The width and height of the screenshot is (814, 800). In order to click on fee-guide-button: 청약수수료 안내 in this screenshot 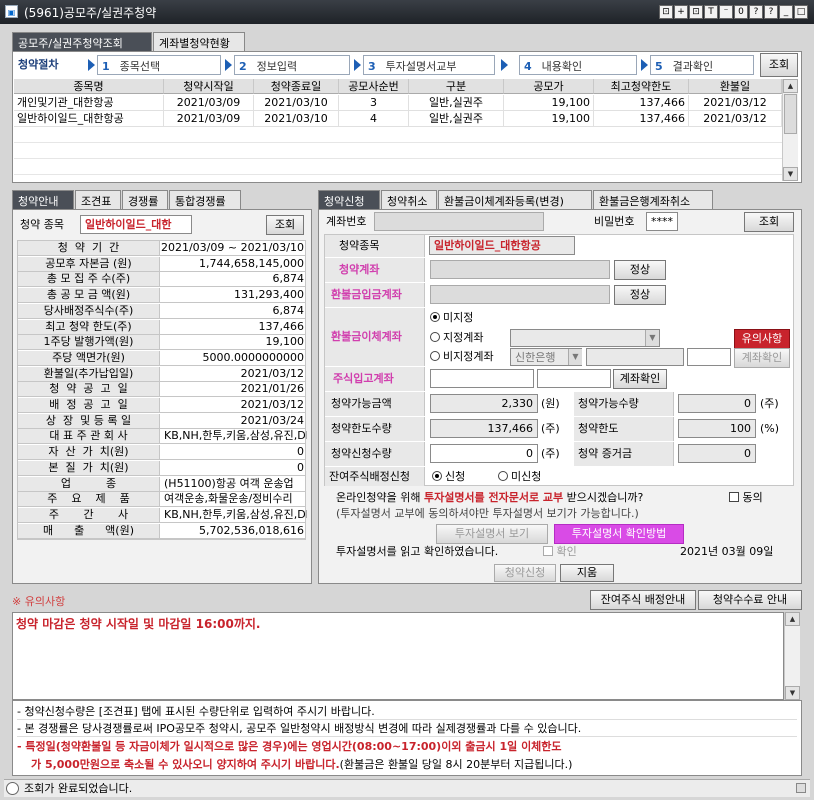, I will do `click(750, 600)`.